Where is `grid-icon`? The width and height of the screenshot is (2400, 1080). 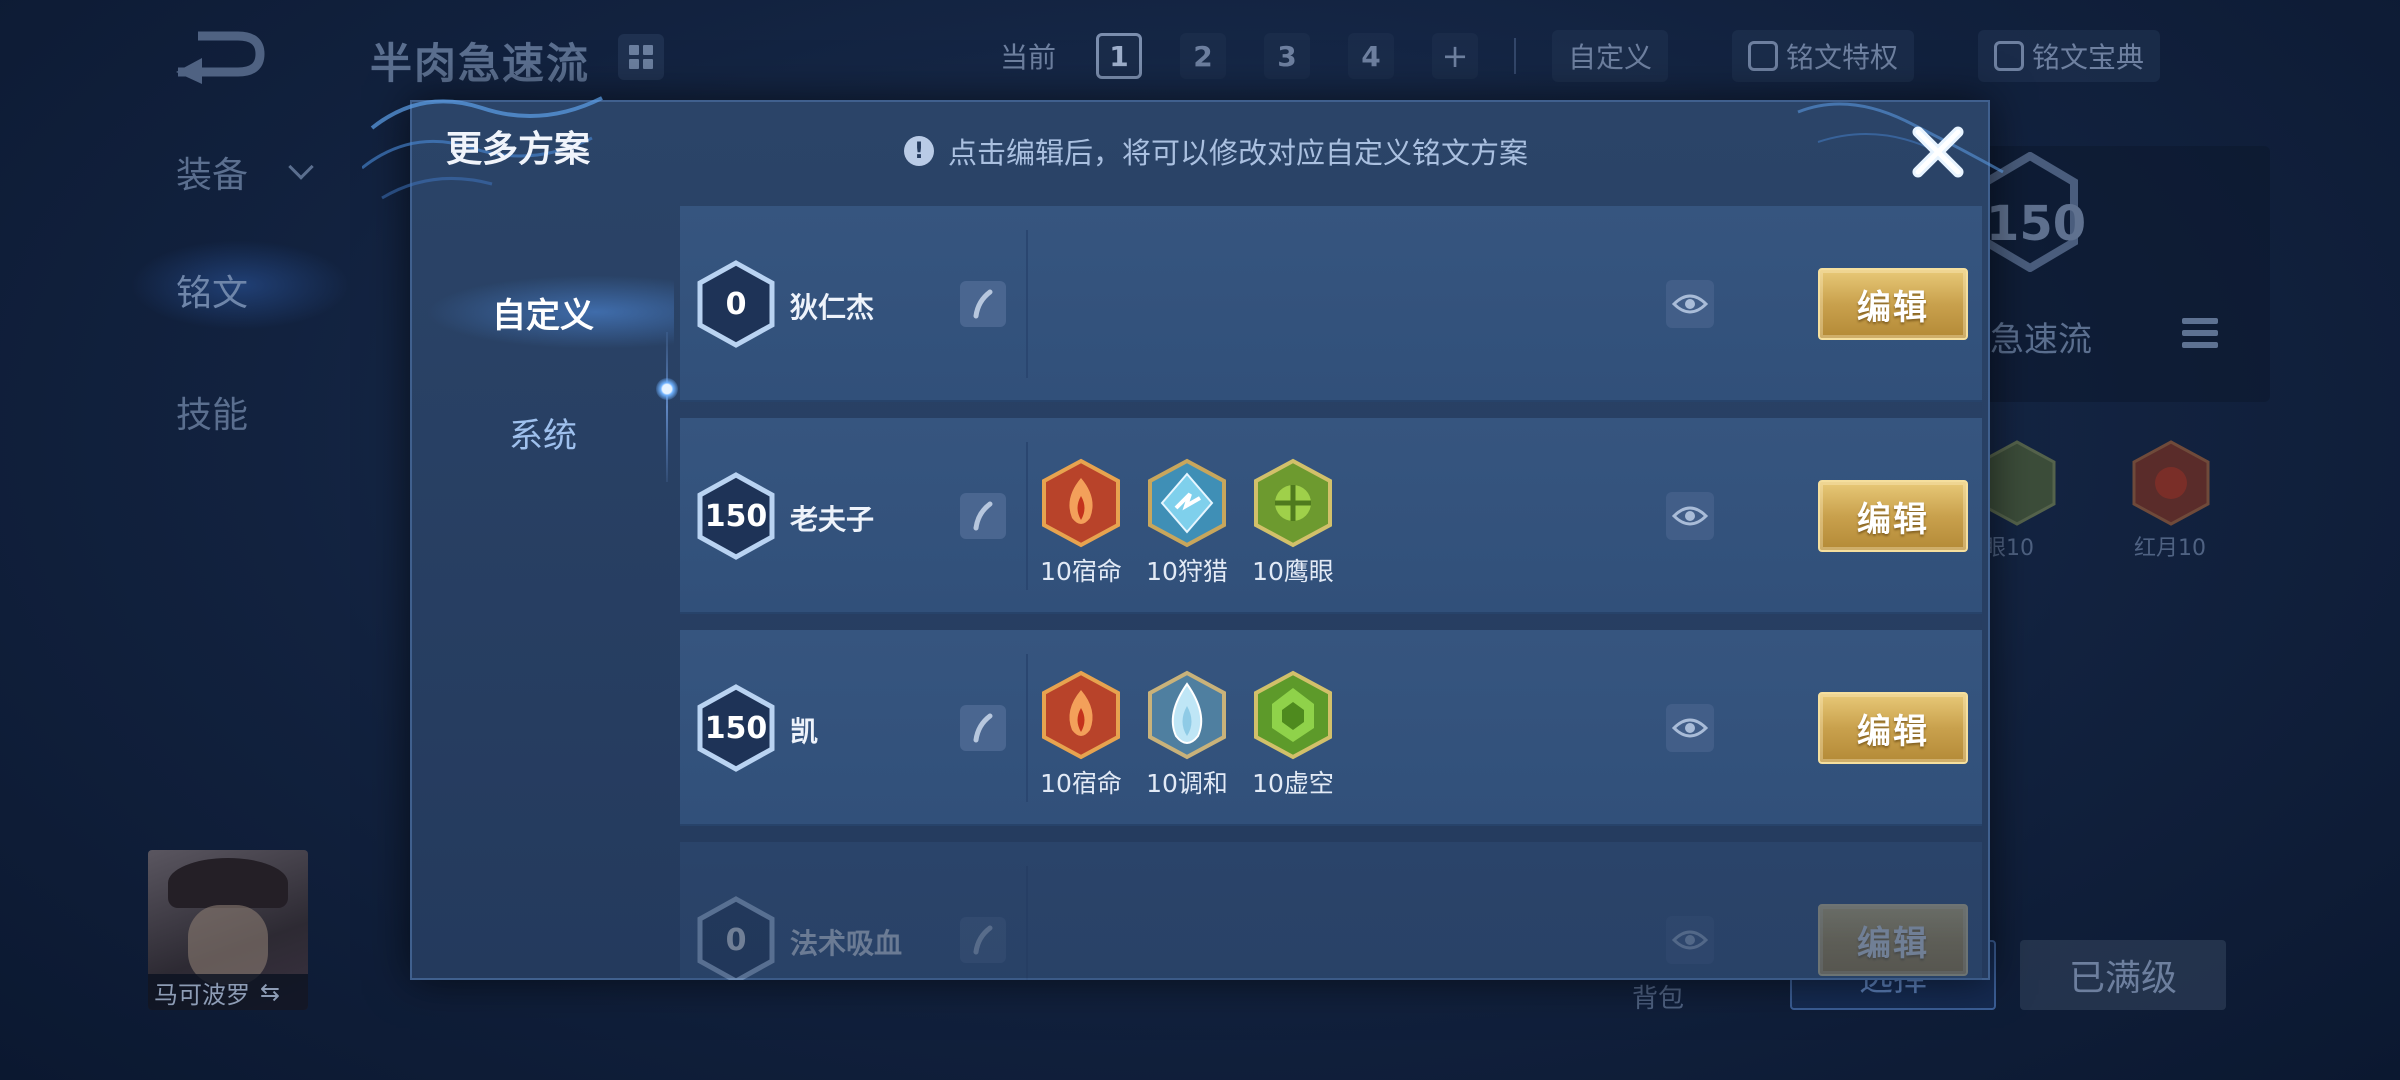 grid-icon is located at coordinates (641, 57).